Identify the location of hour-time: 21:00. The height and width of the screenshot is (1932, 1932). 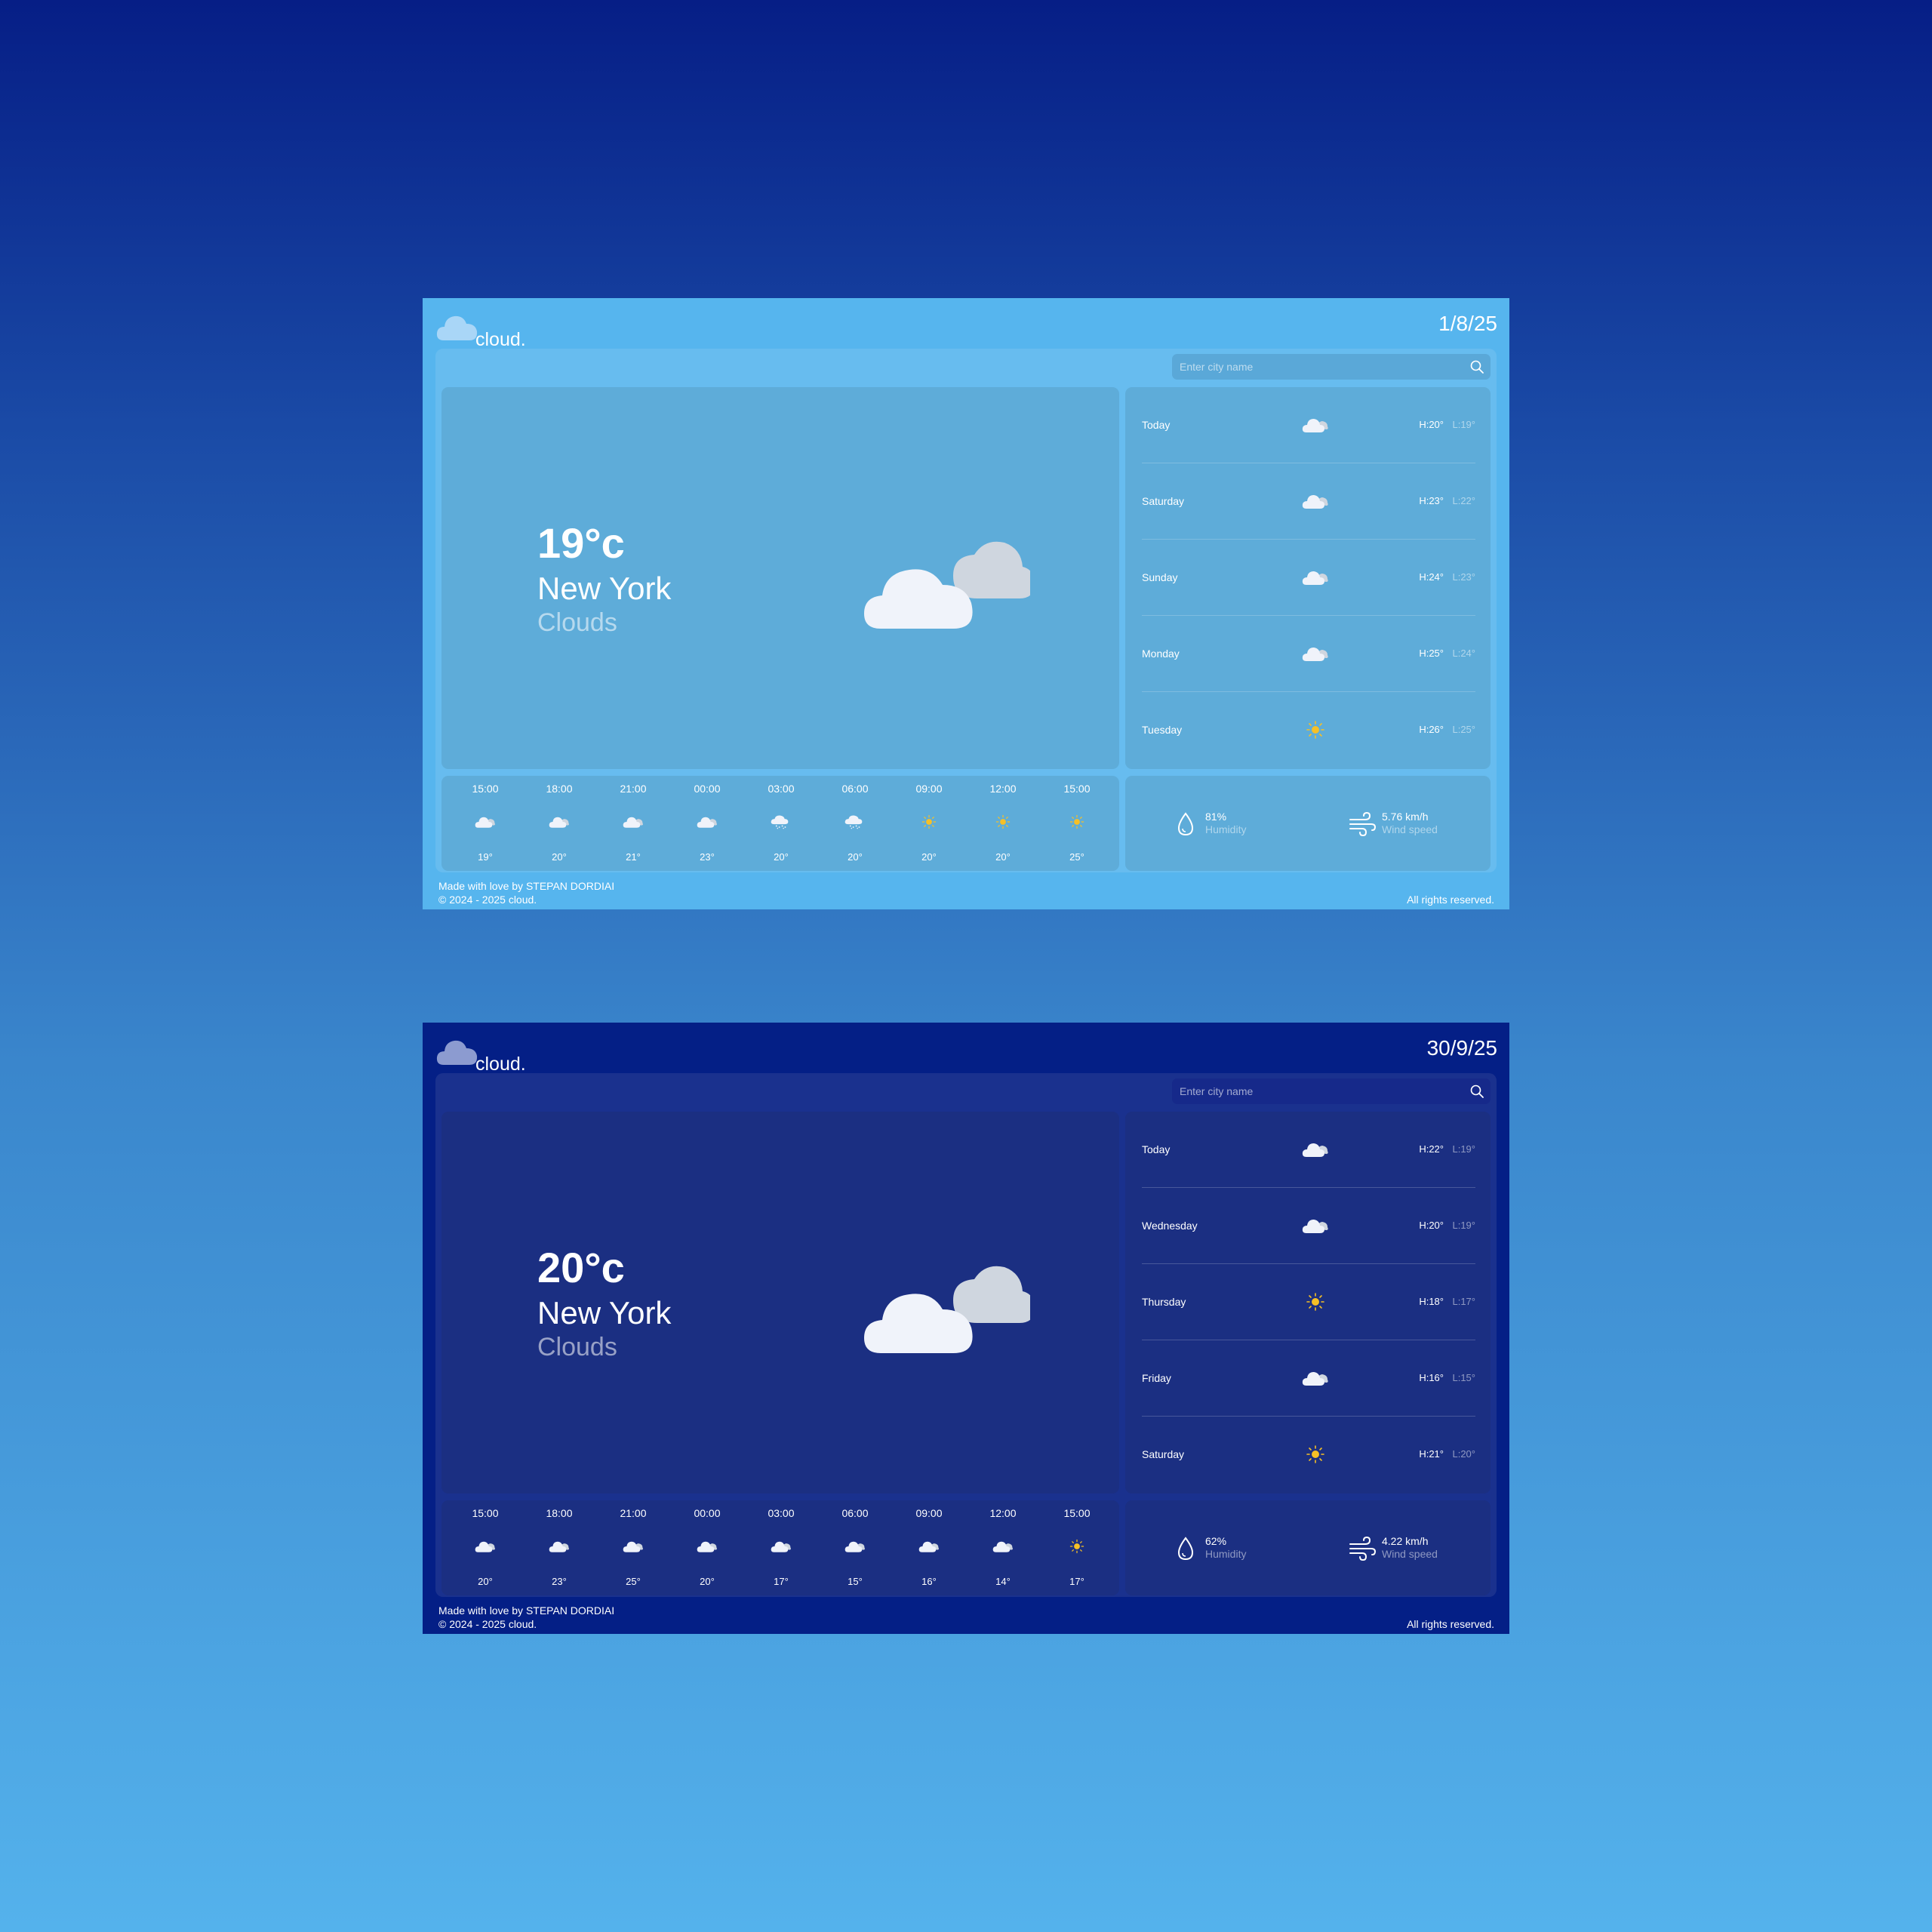
(633, 789).